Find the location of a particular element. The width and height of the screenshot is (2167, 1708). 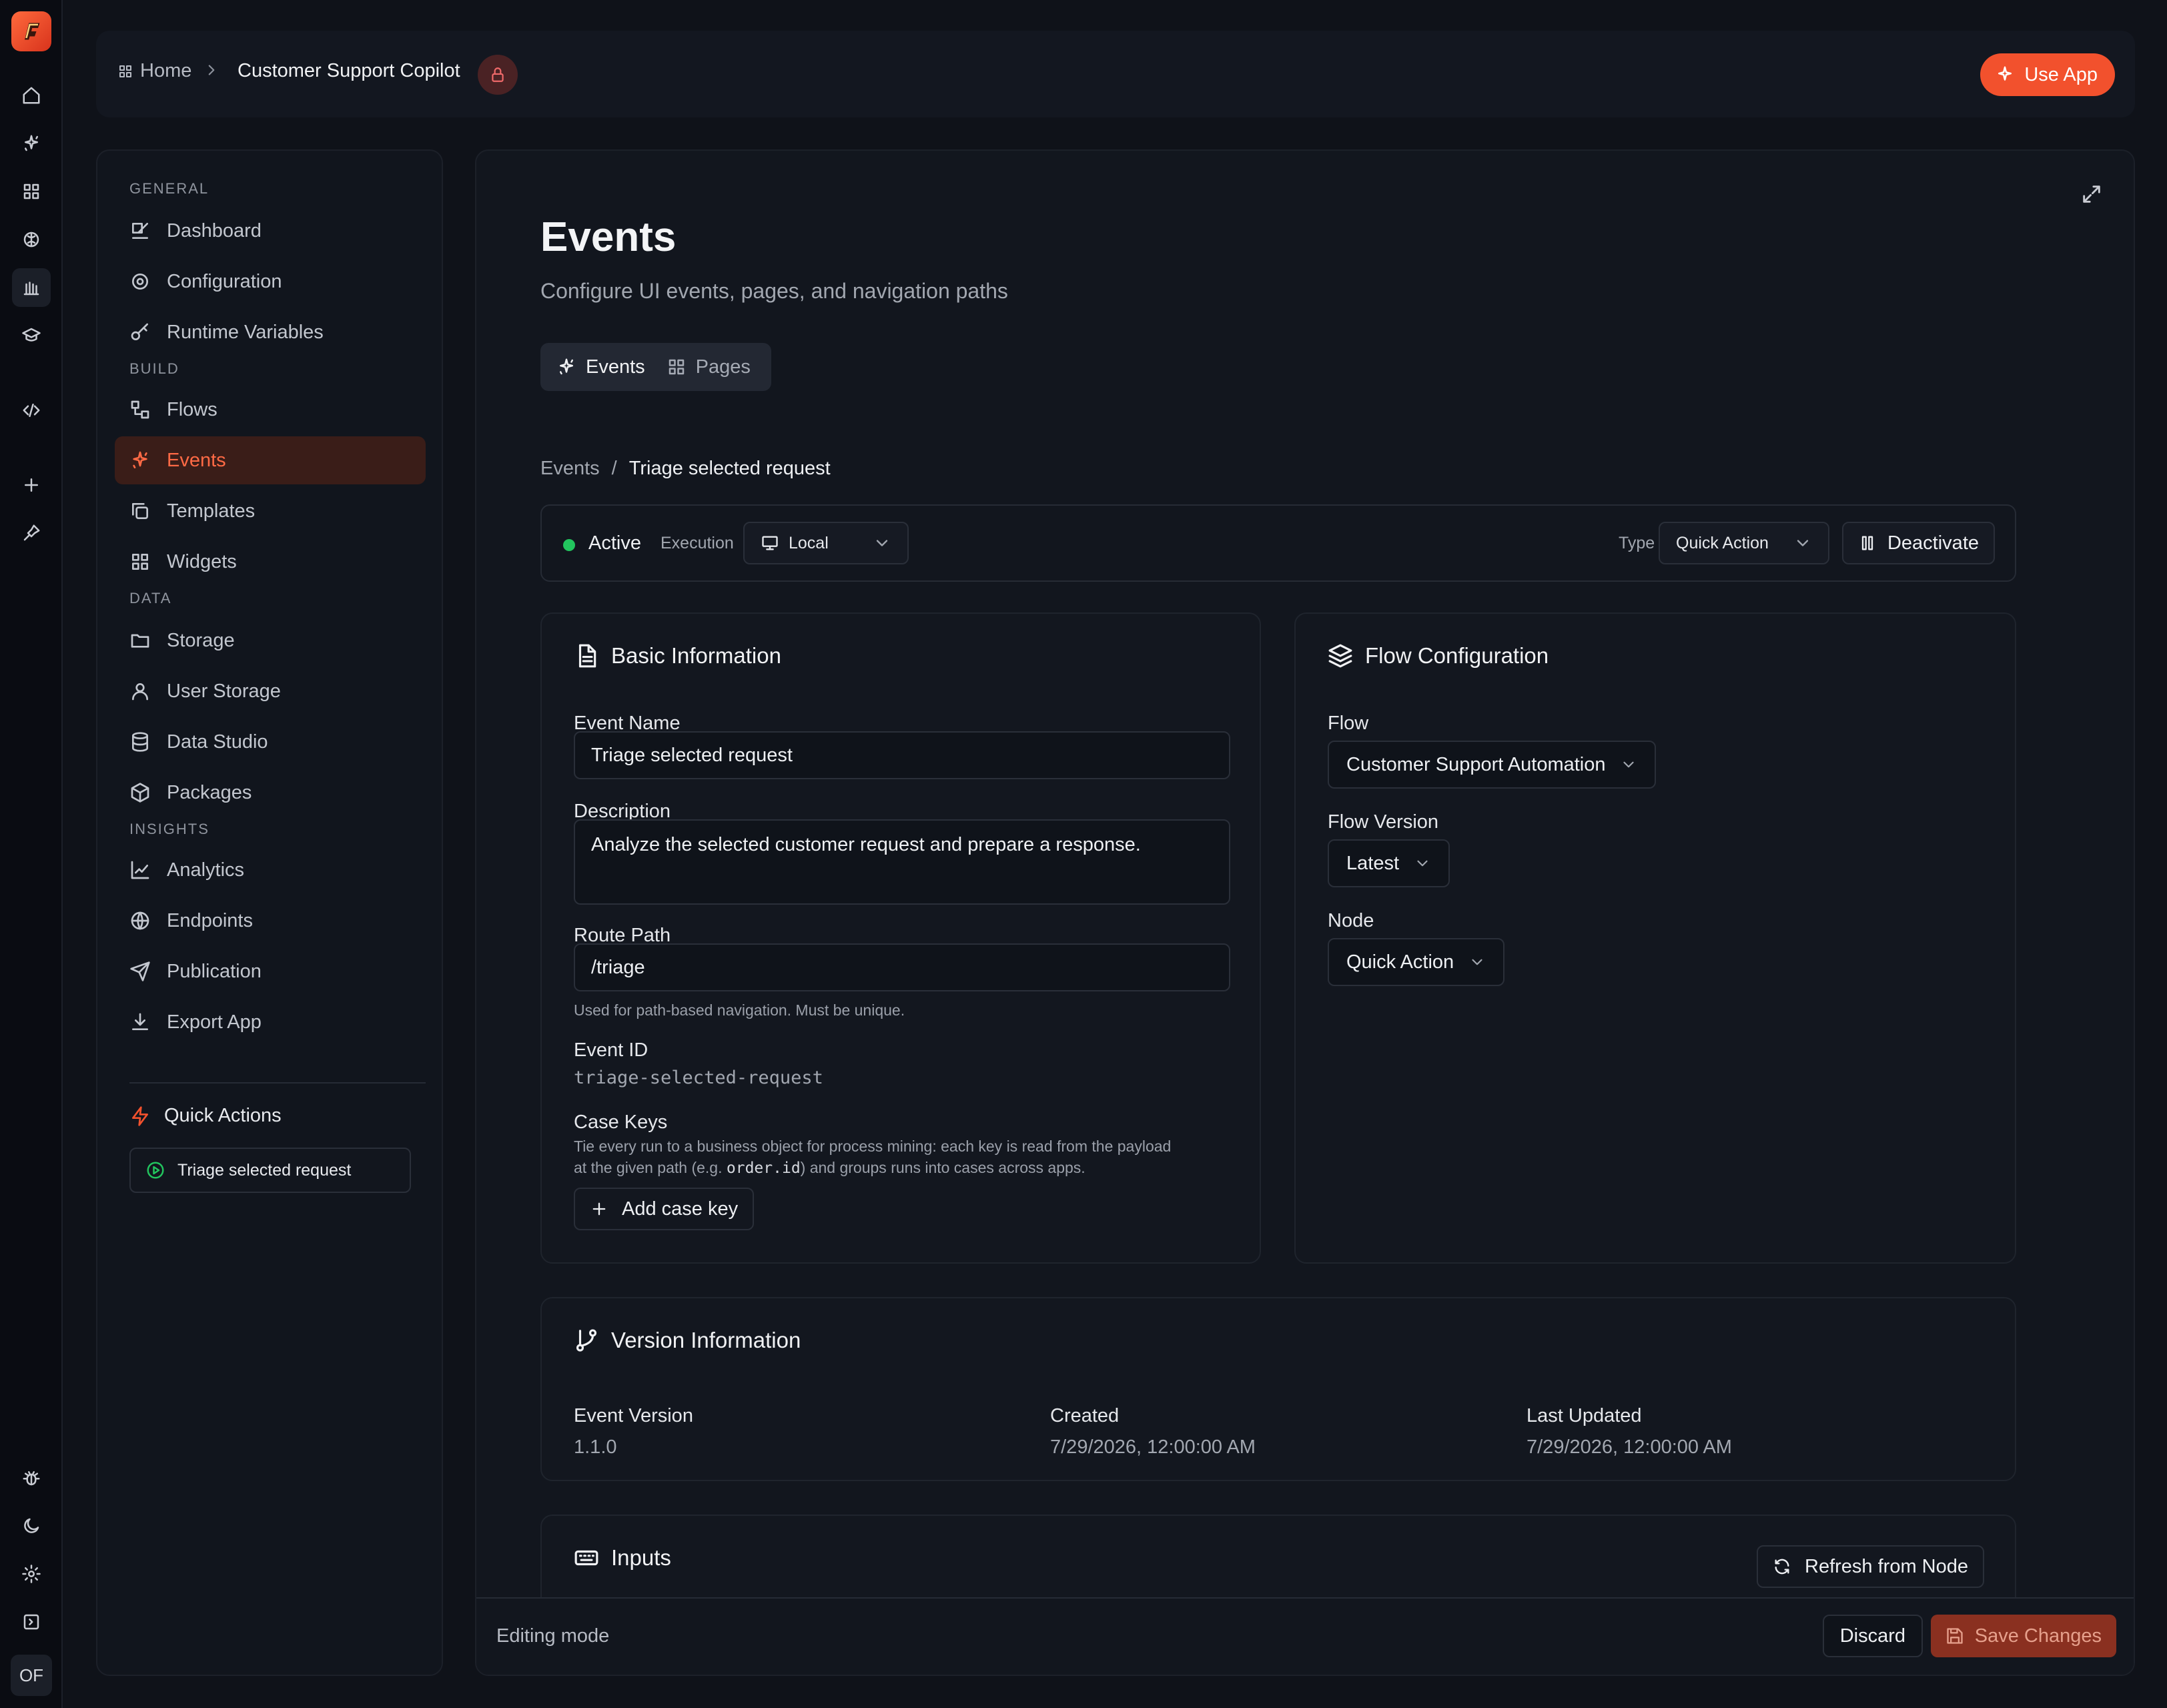

sidebar-item-label: Configuration is located at coordinates (224, 281).